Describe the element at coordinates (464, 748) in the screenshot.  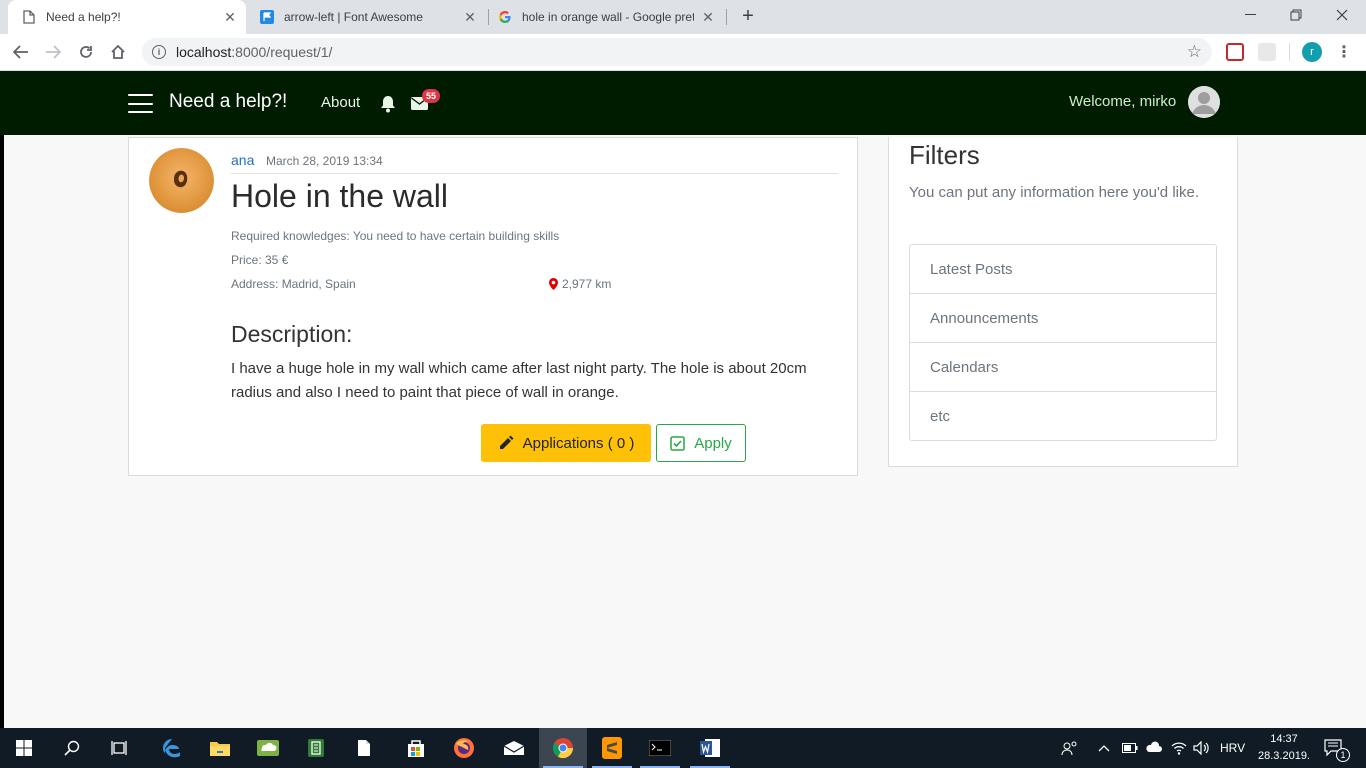
I see `firefox-icon` at that location.